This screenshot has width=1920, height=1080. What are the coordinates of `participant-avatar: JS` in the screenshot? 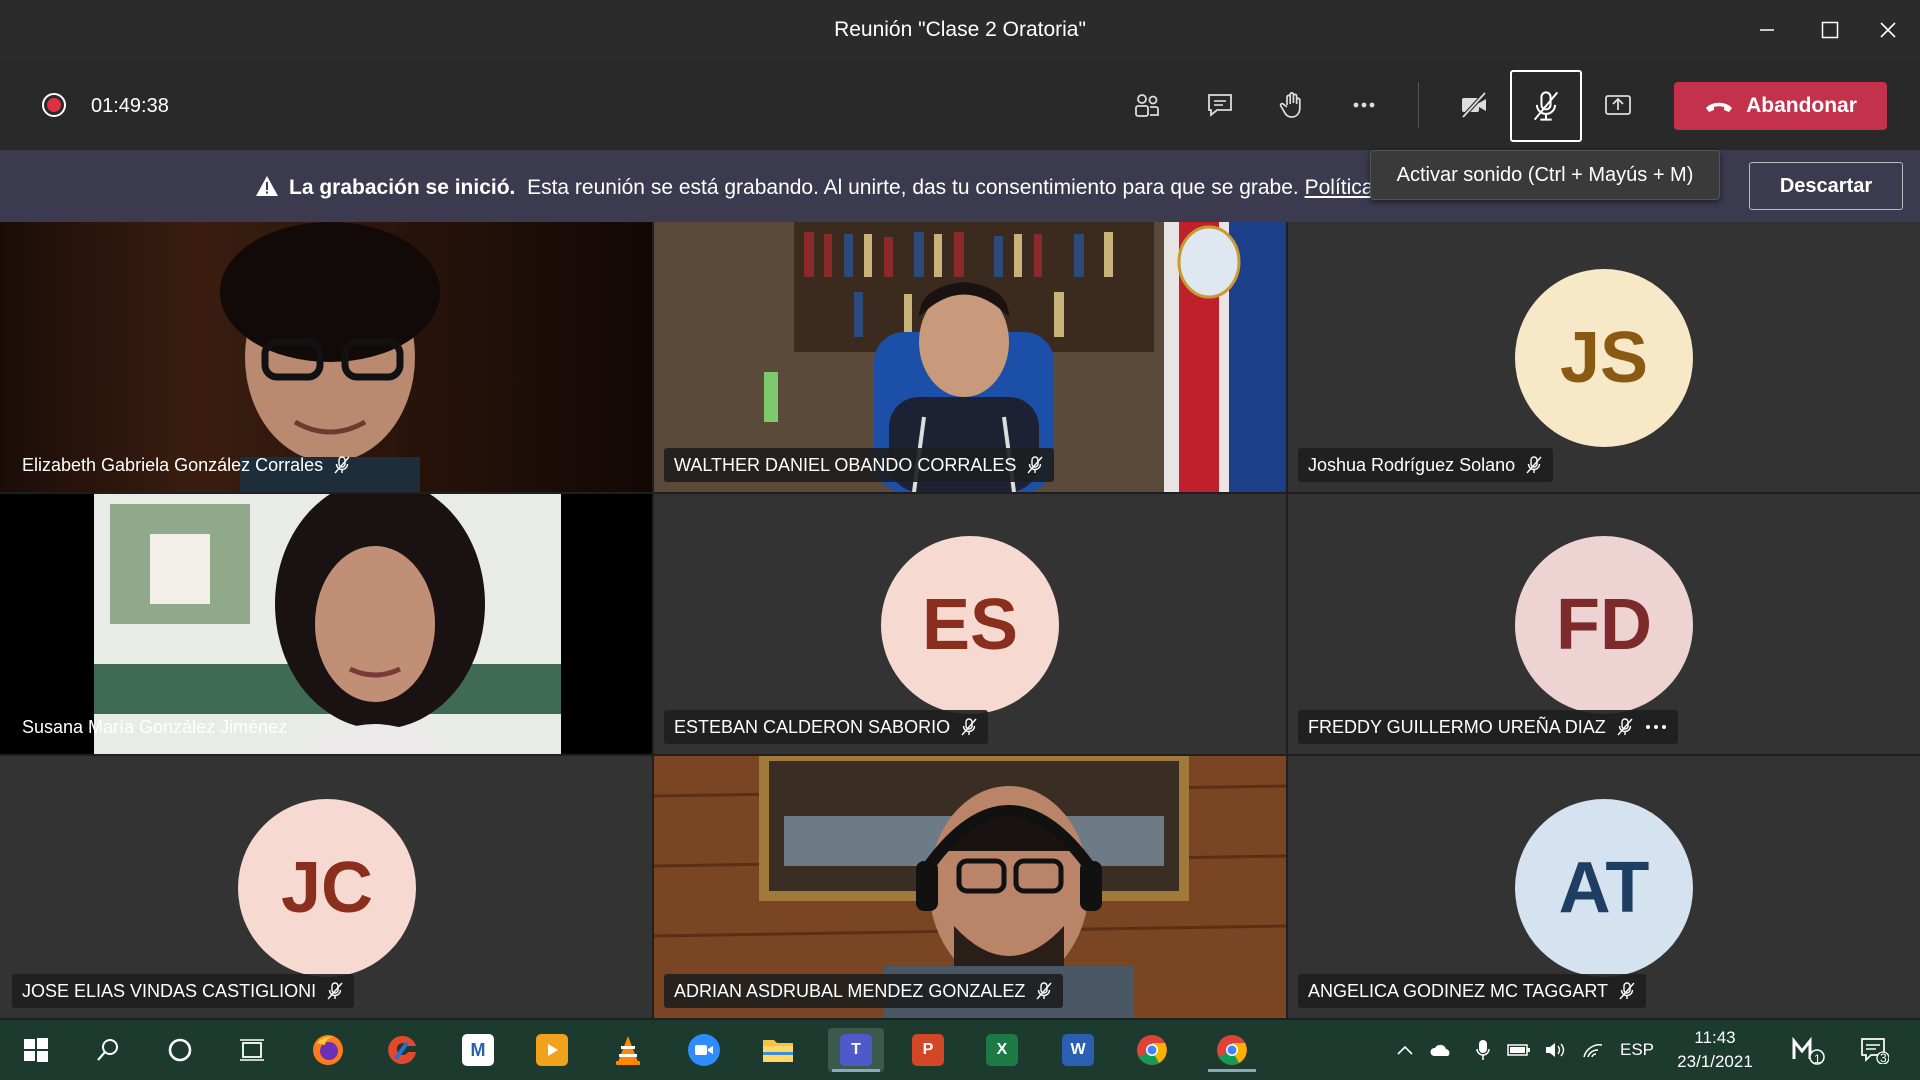 It's located at (1604, 358).